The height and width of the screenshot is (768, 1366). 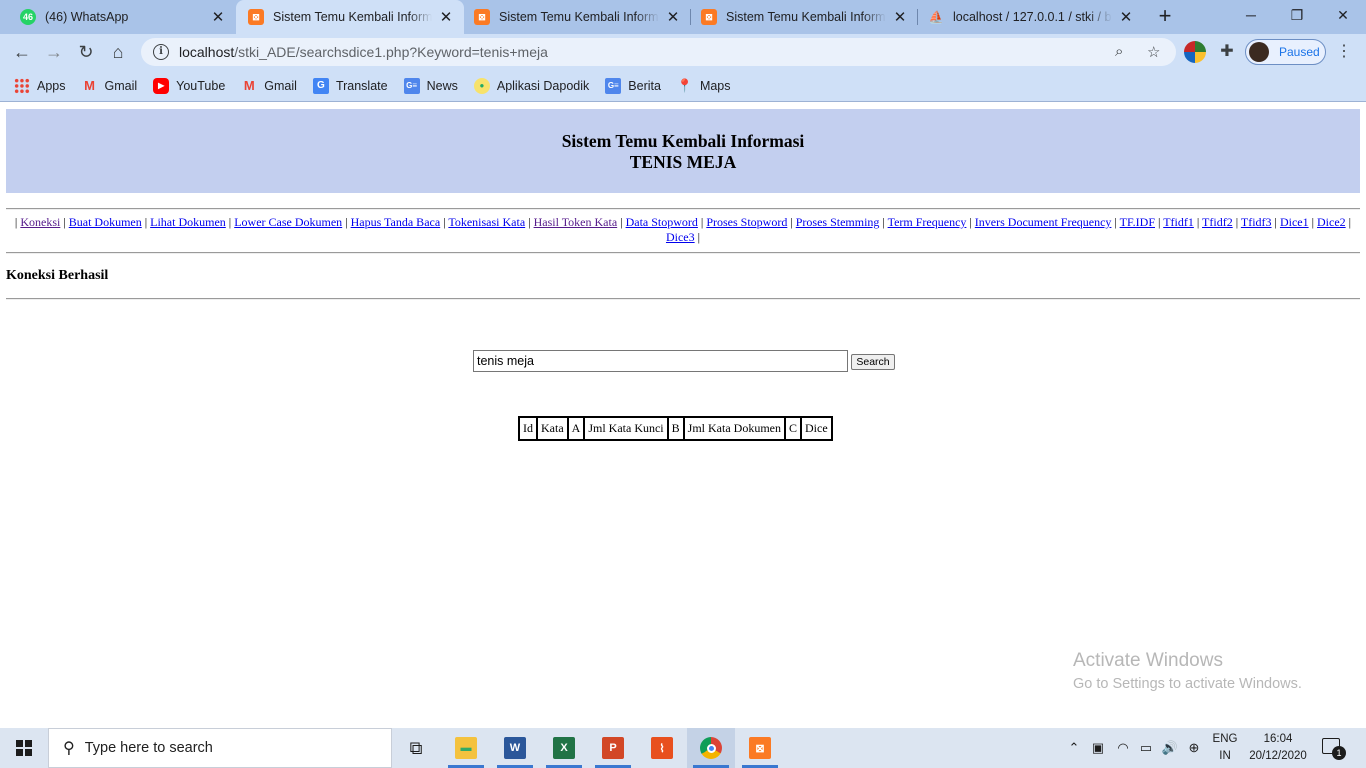 What do you see at coordinates (662, 222) in the screenshot?
I see `menu-link-data-stopword: Data Stopword` at bounding box center [662, 222].